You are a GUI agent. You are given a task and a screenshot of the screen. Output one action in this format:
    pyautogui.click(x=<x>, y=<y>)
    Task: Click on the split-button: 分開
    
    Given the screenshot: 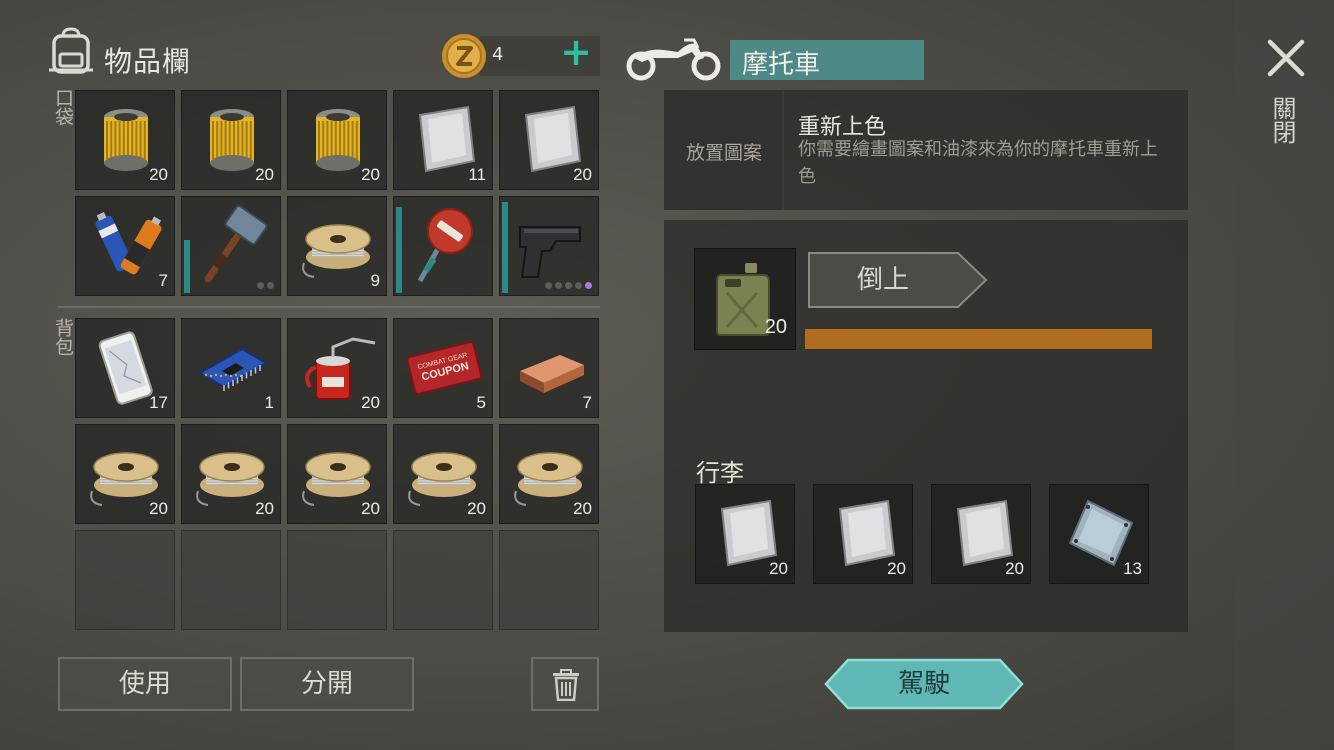 What is the action you would take?
    pyautogui.click(x=327, y=684)
    